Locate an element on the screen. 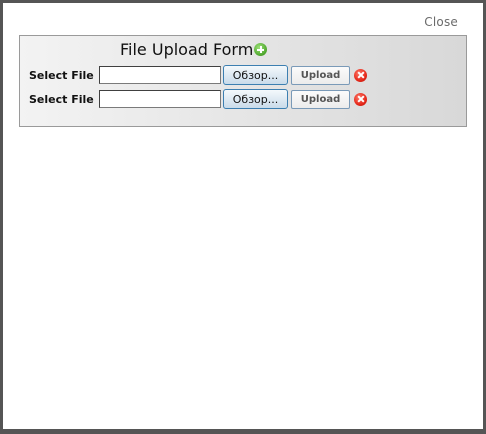  add-file-row-icon is located at coordinates (261, 49).